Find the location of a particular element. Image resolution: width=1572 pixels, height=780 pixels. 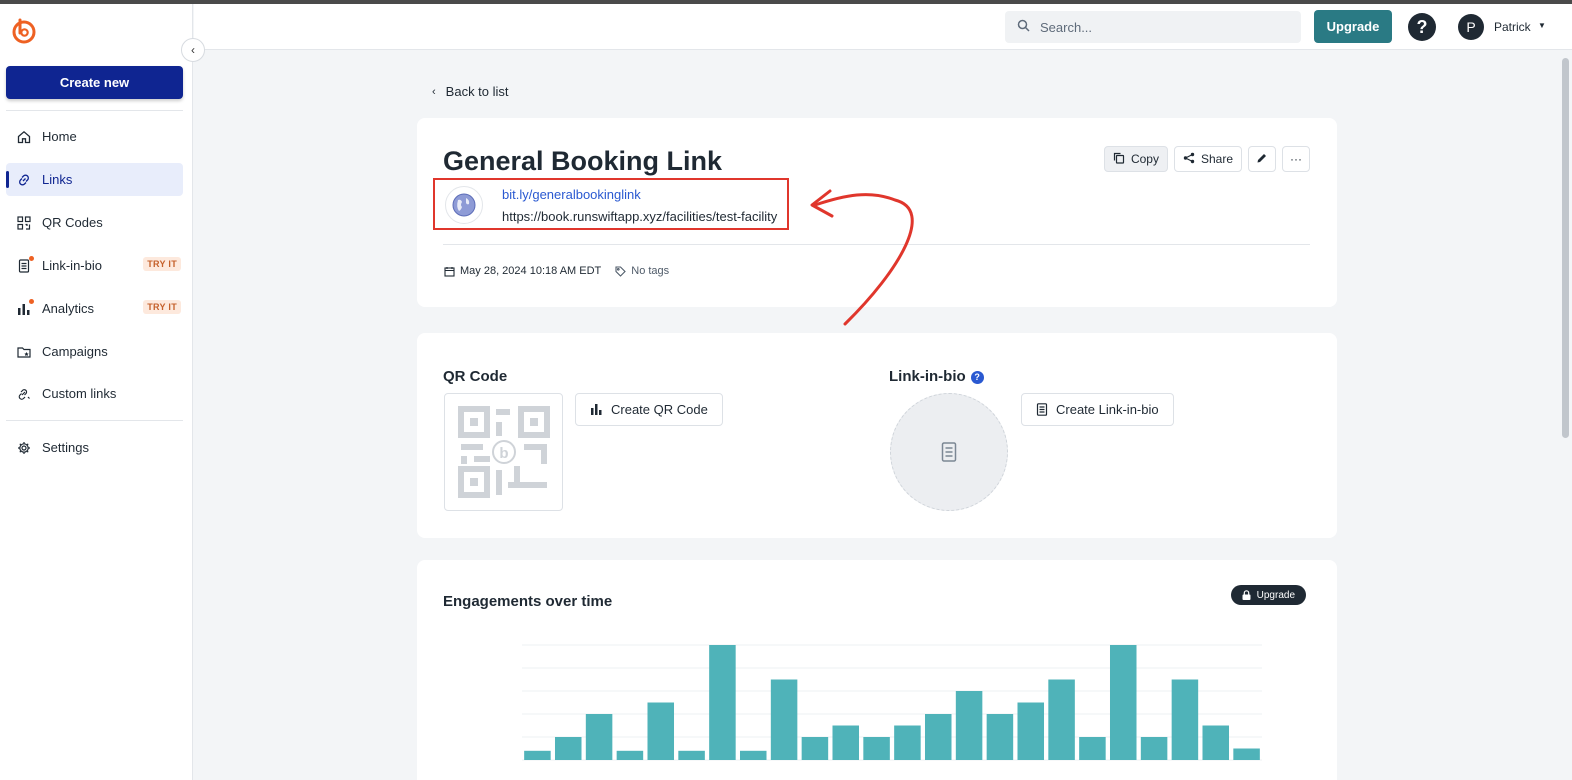

page-icon is located at coordinates (949, 452).